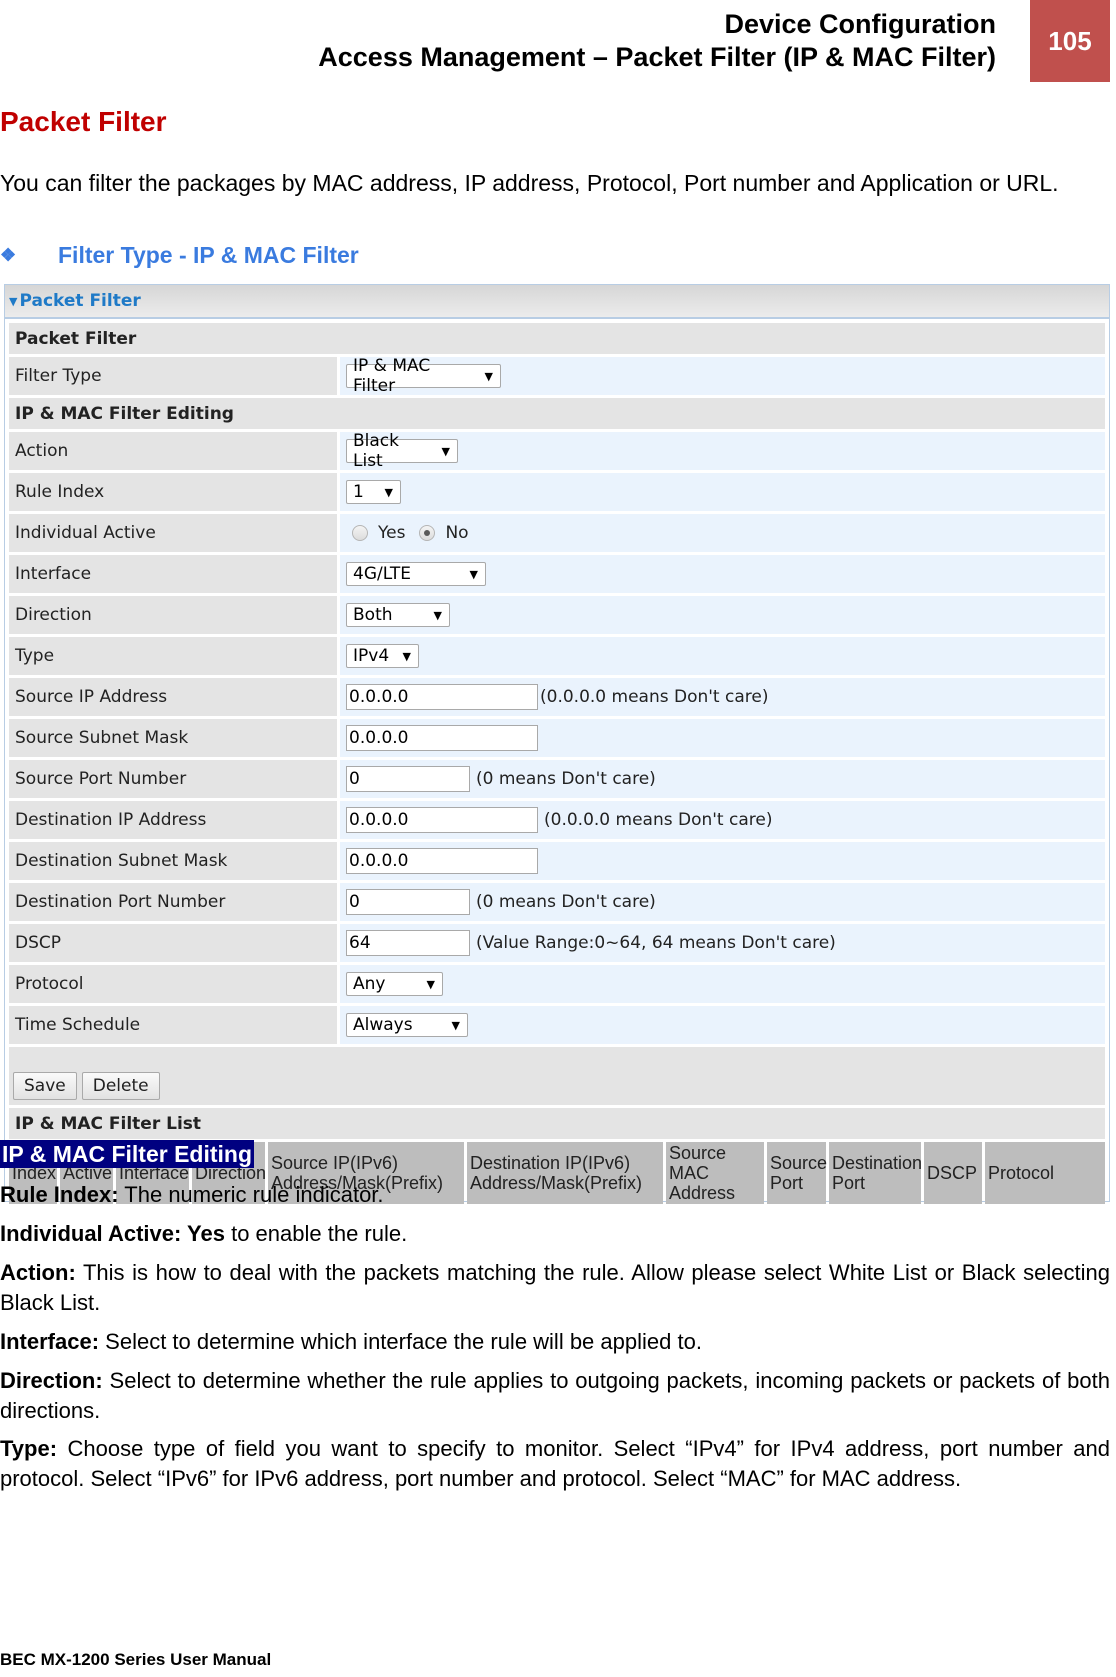 The width and height of the screenshot is (1116, 1677). What do you see at coordinates (173, 902) in the screenshot?
I see `label: Destination Port Number` at bounding box center [173, 902].